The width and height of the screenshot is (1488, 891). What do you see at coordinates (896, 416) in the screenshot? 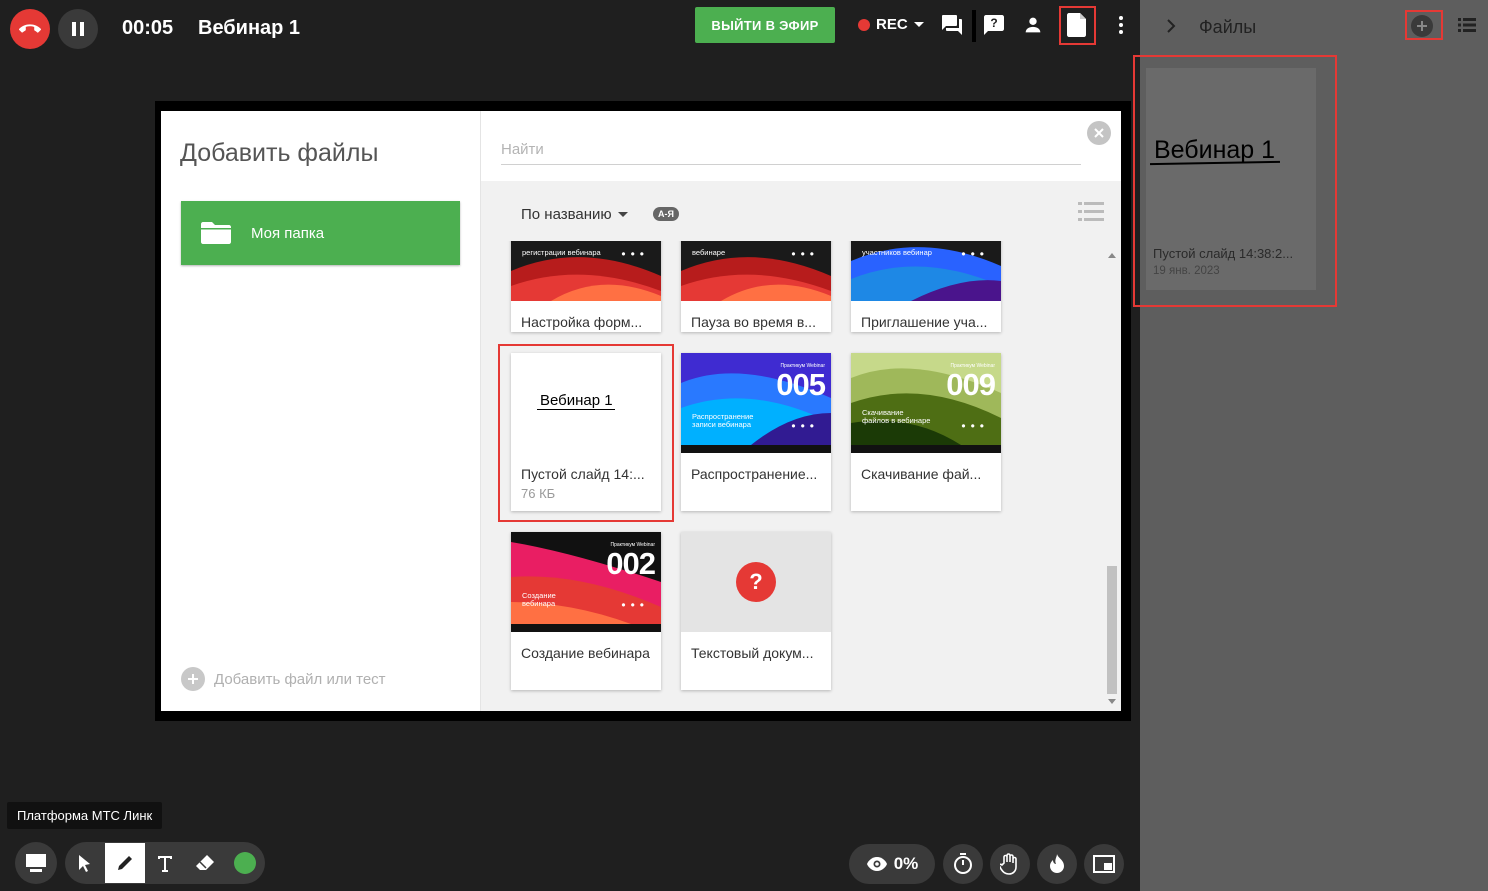
I see `thumb-caption: Скачивание файлов в вебинаре` at bounding box center [896, 416].